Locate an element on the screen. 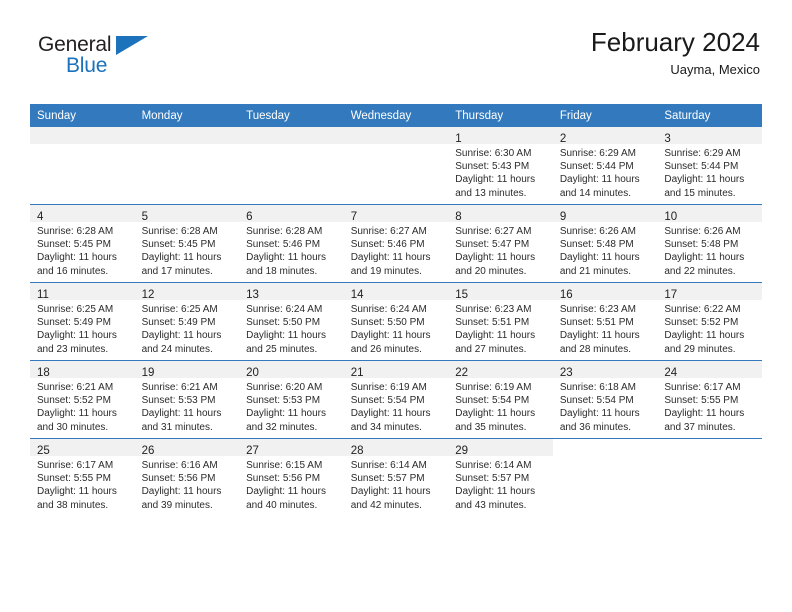  day-number: 20 is located at coordinates (252, 373).